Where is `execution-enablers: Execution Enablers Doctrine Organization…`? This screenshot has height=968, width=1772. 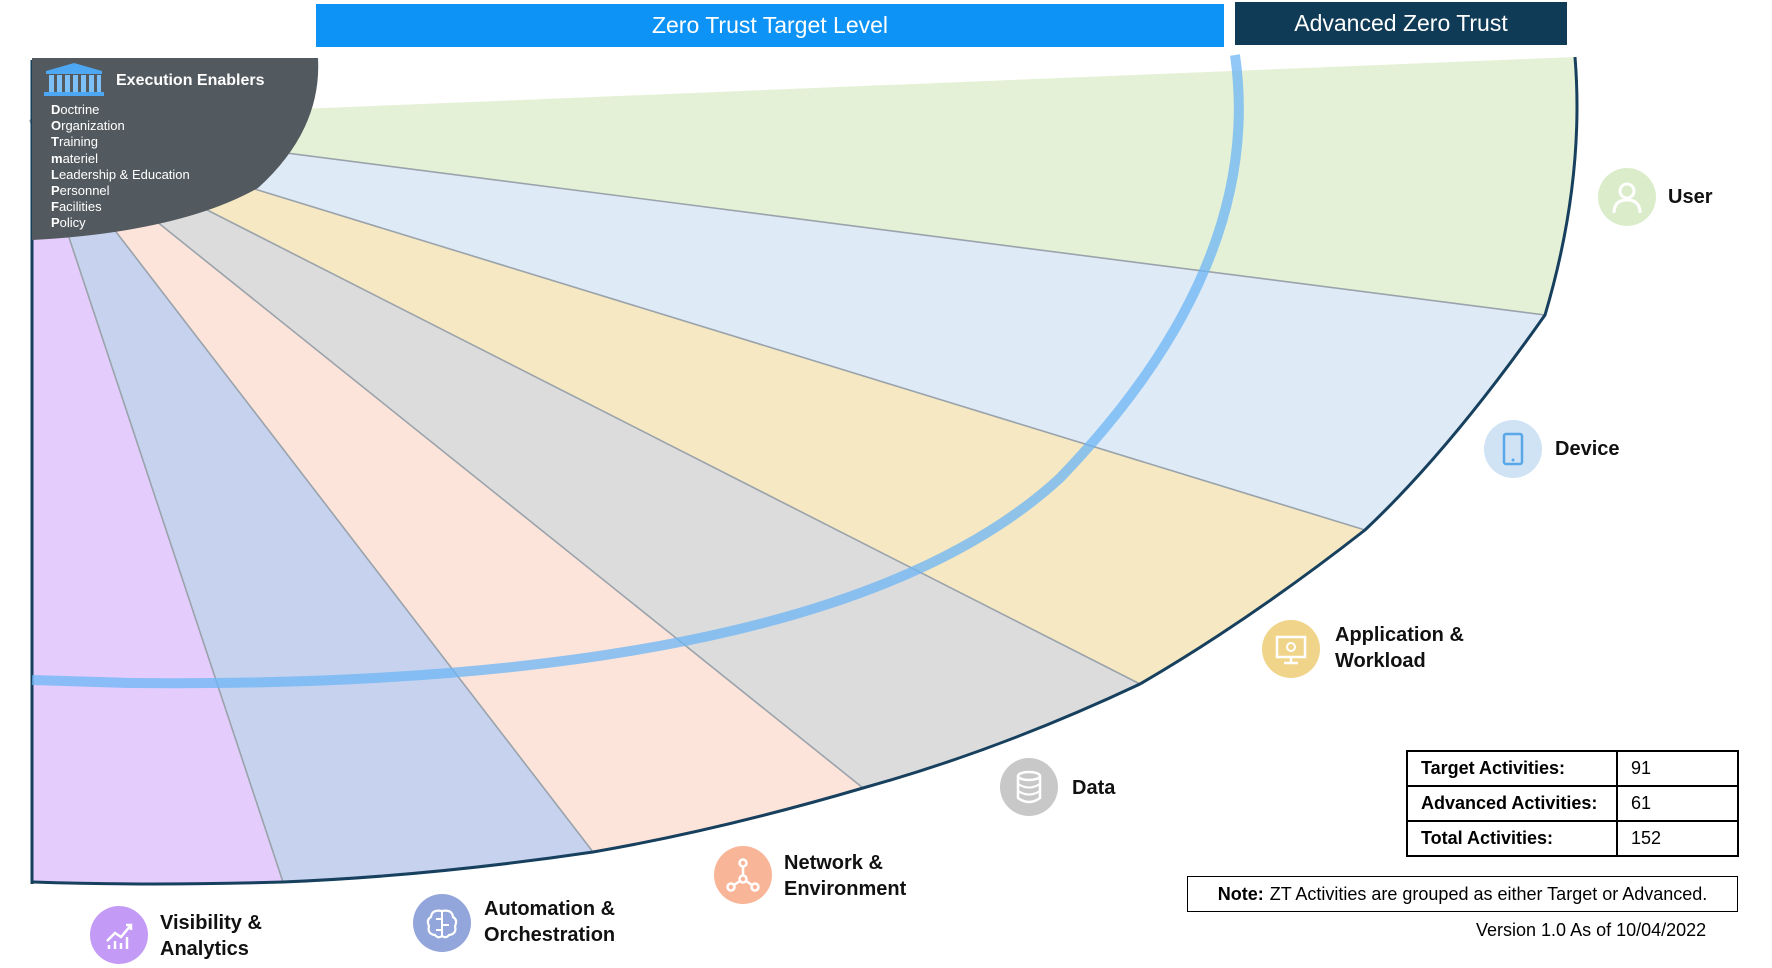
execution-enablers: Execution Enablers Doctrine Organization… is located at coordinates (173, 151).